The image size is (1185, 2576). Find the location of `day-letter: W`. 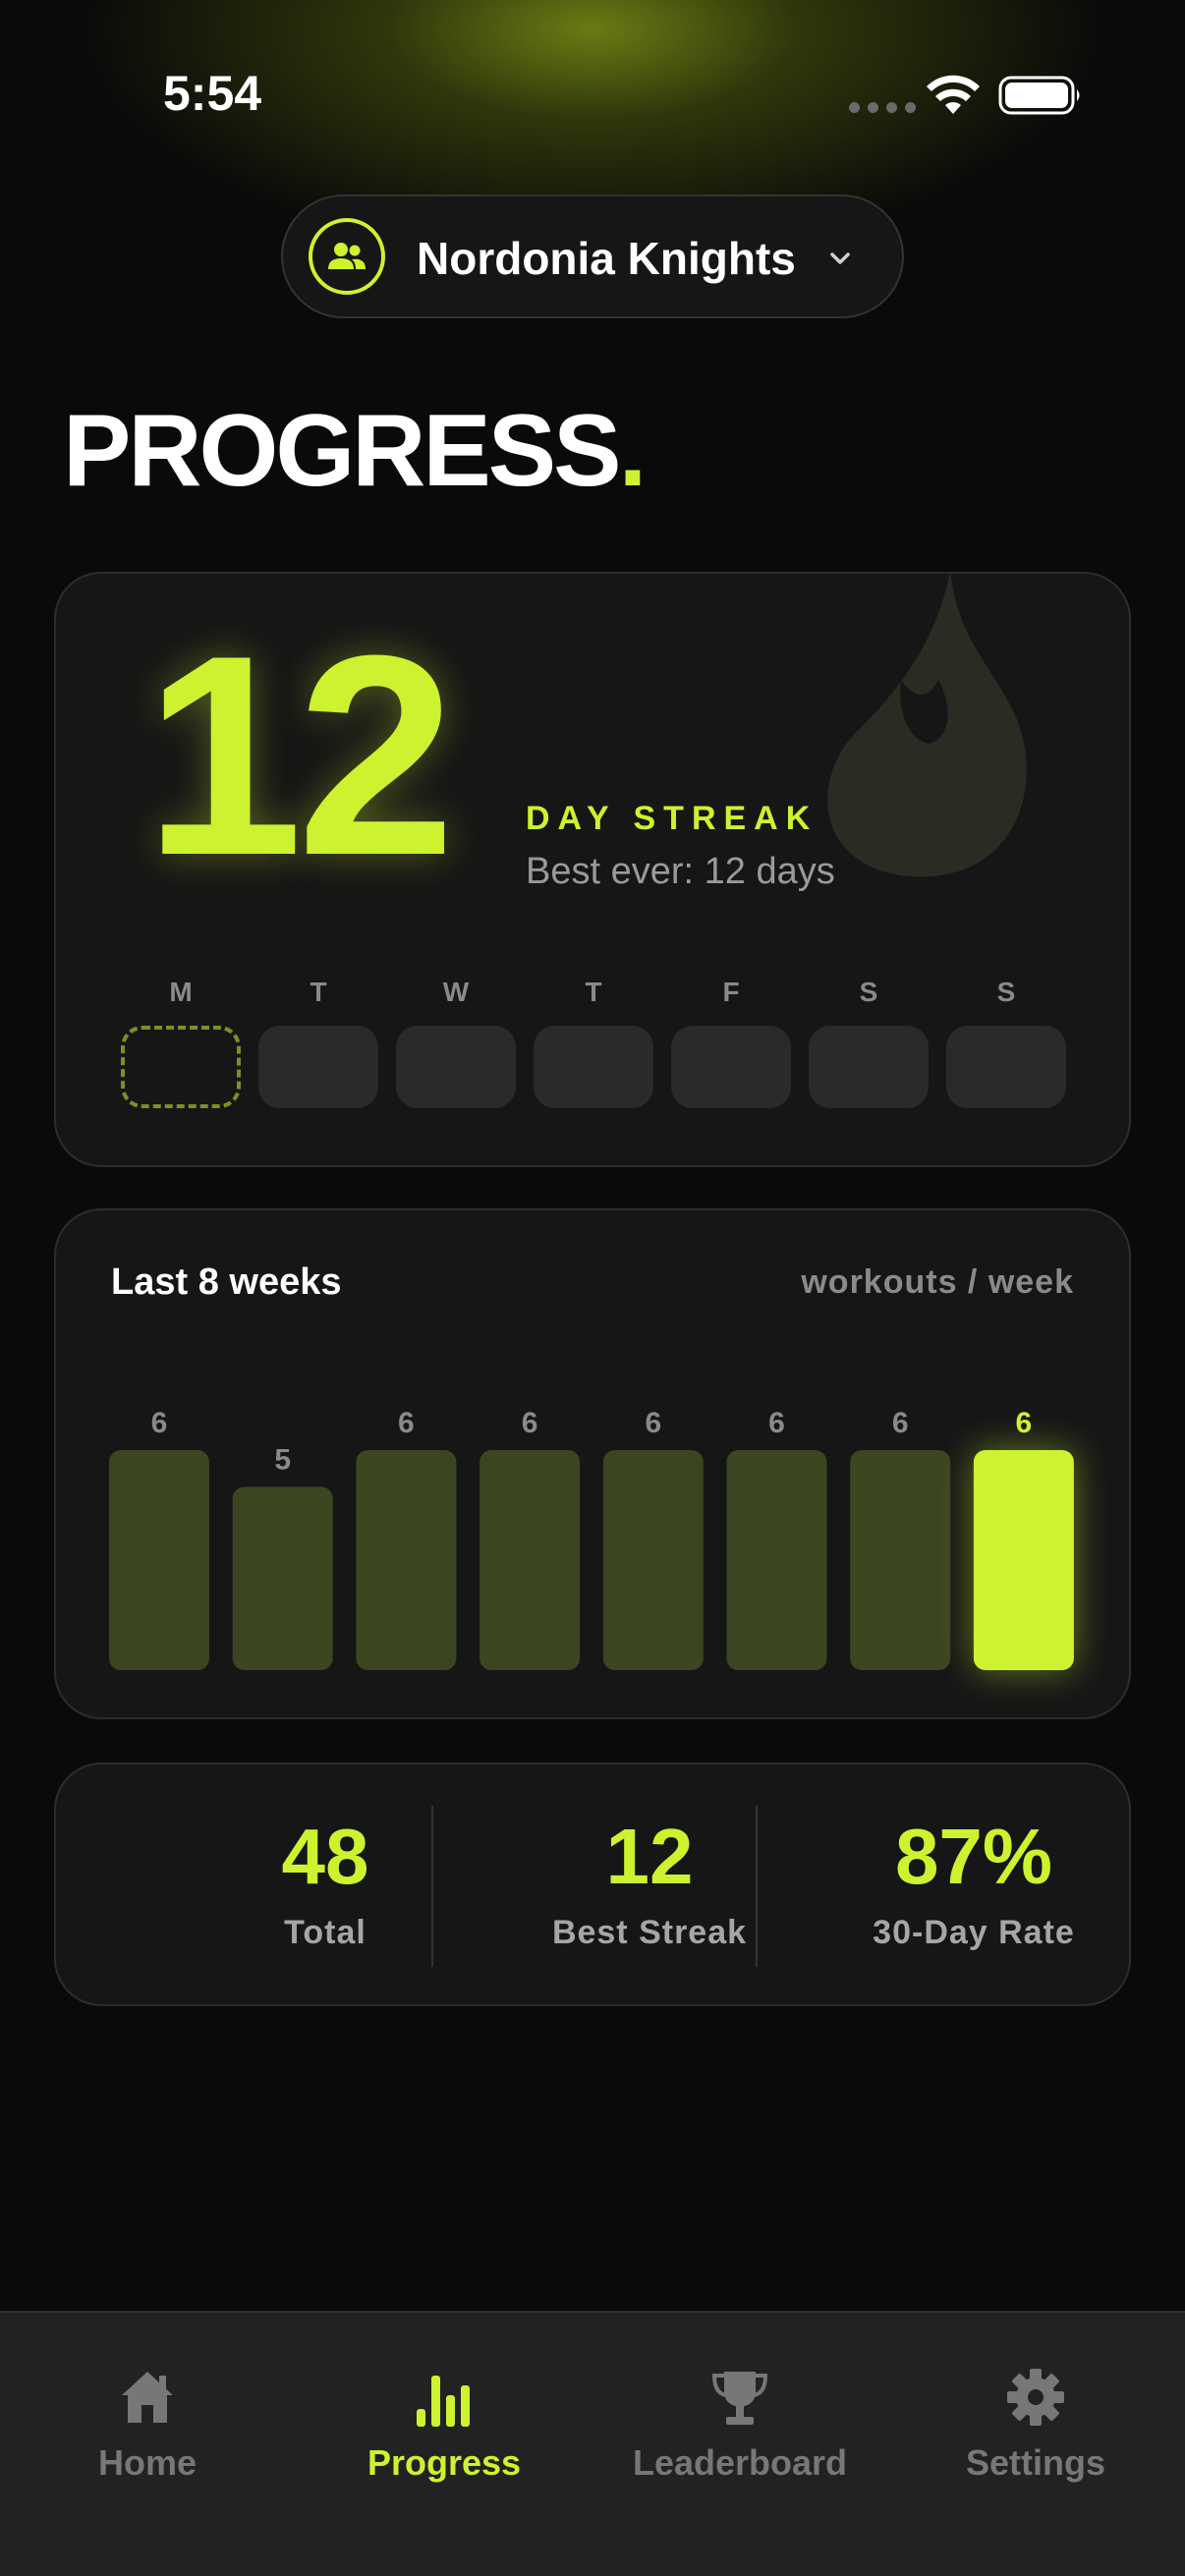

day-letter: W is located at coordinates (456, 992).